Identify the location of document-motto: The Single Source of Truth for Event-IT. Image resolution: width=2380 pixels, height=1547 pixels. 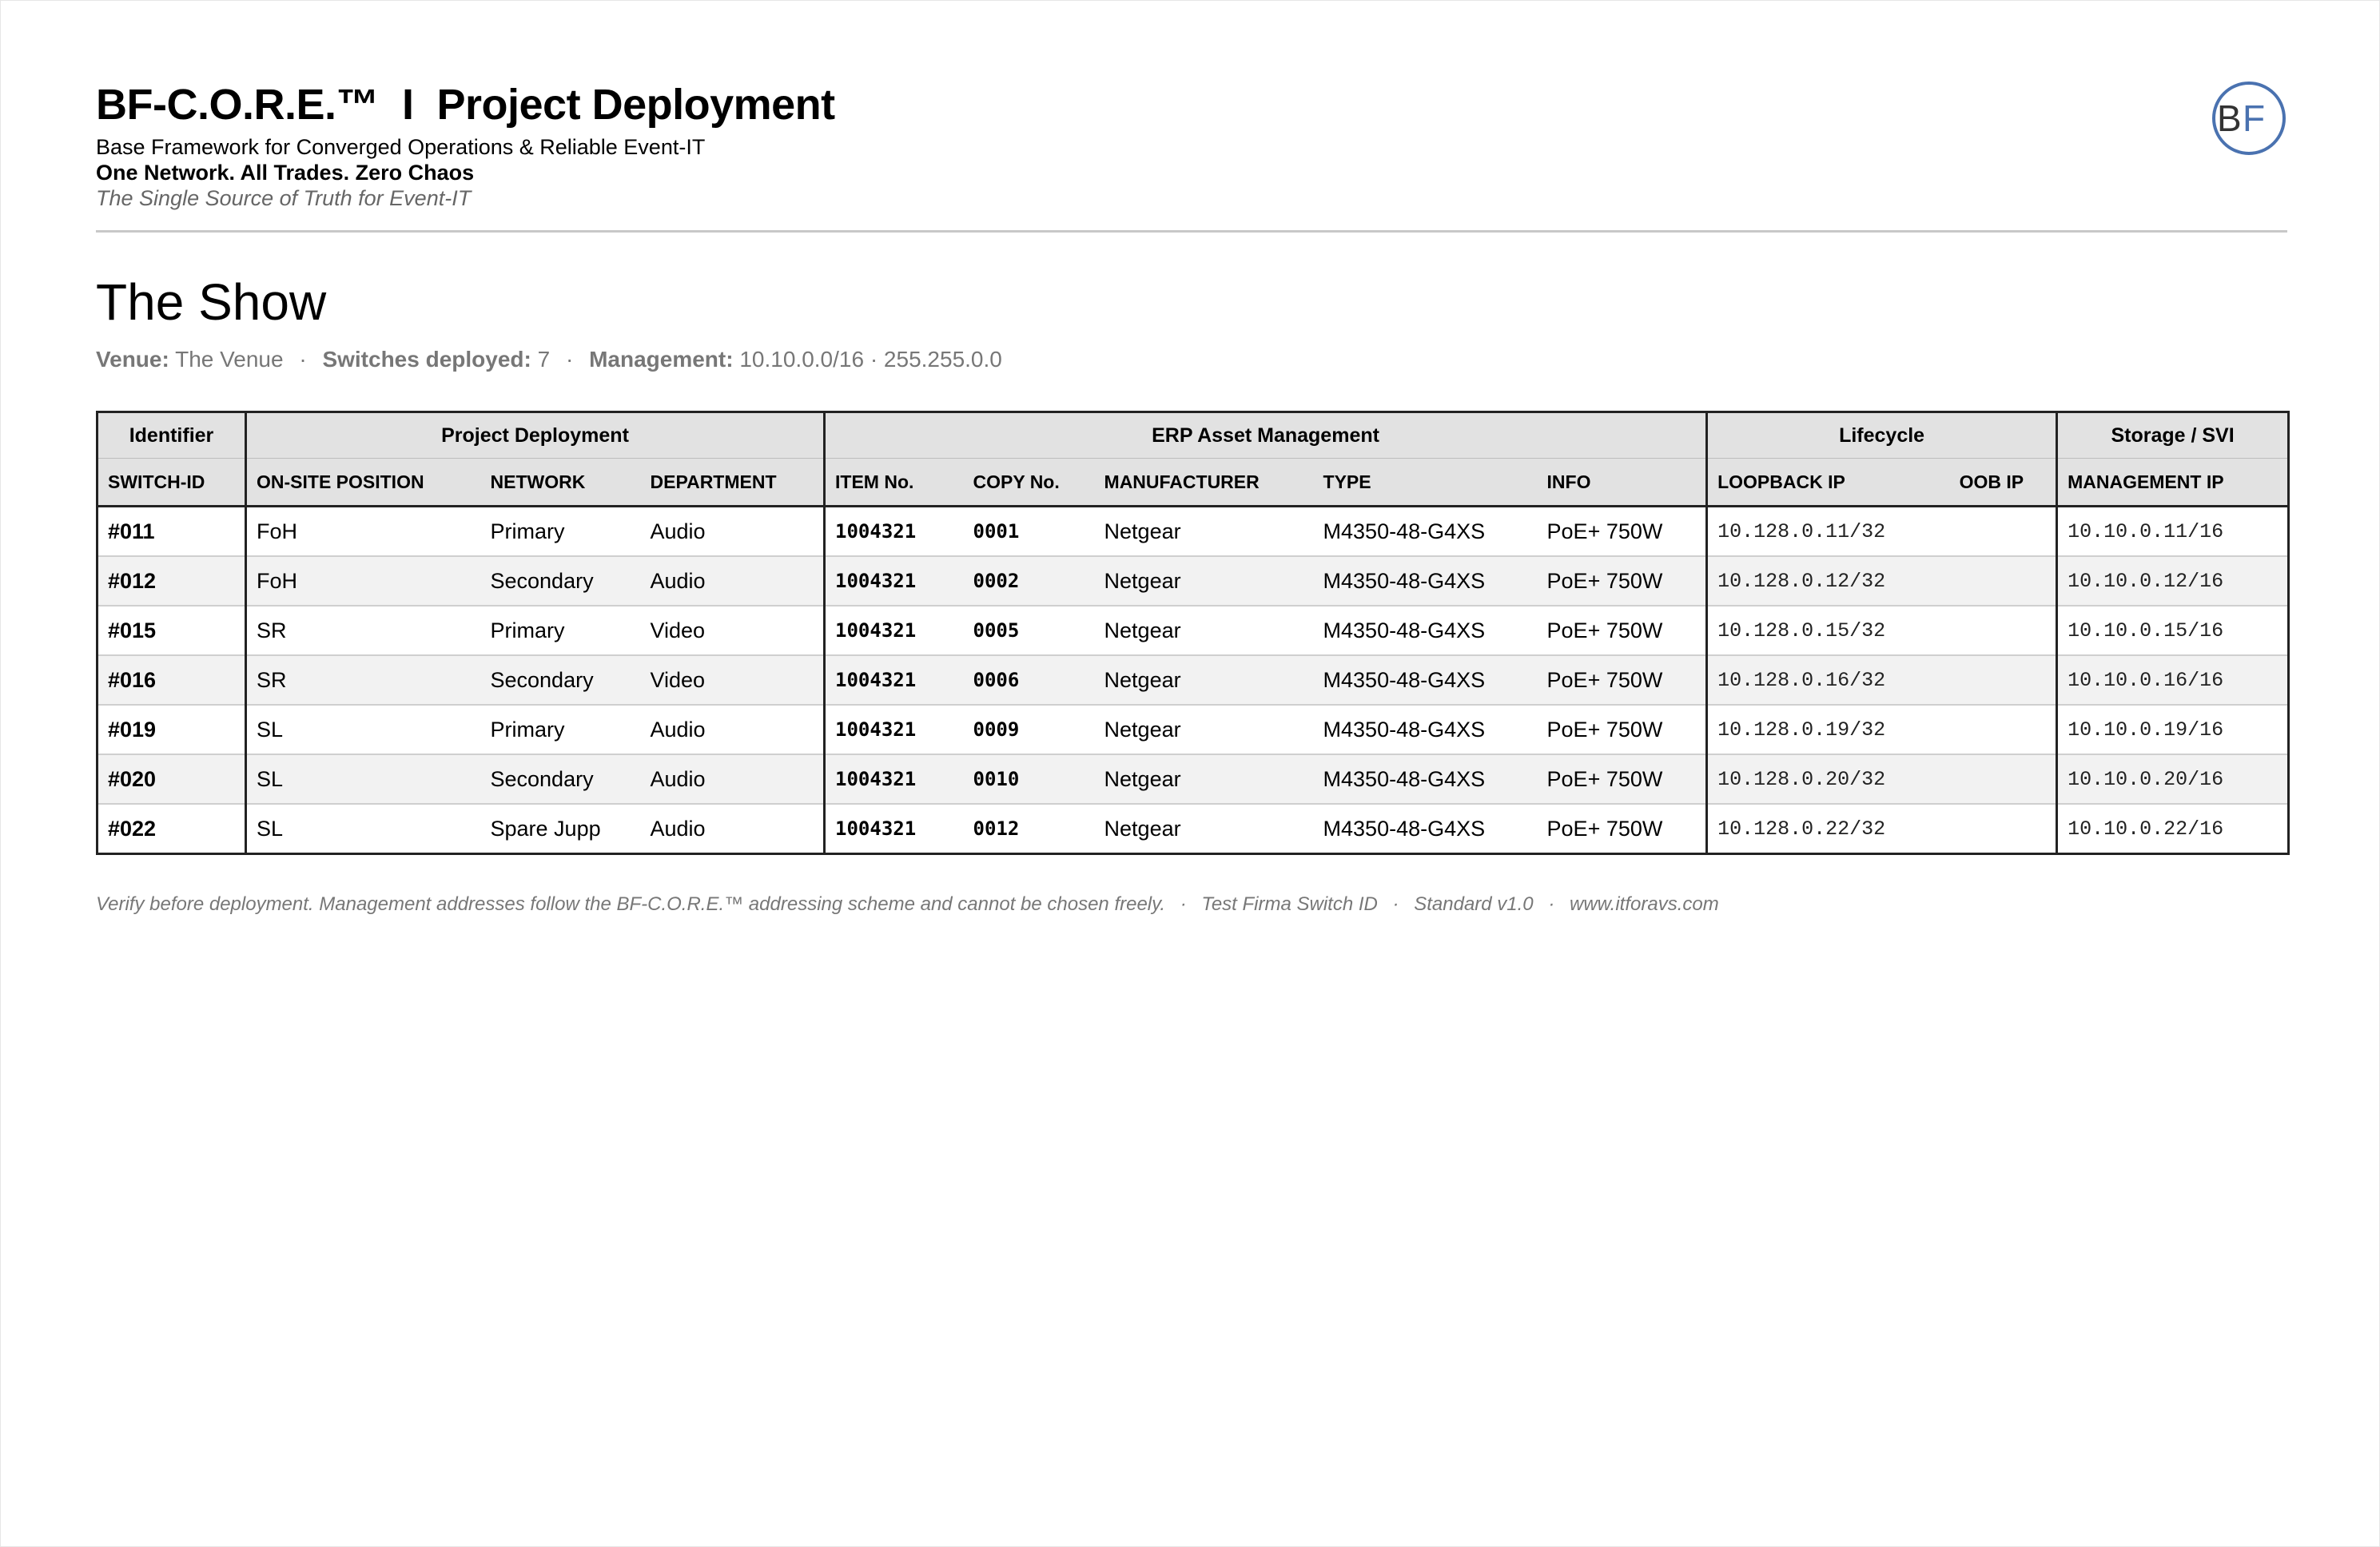
(284, 198).